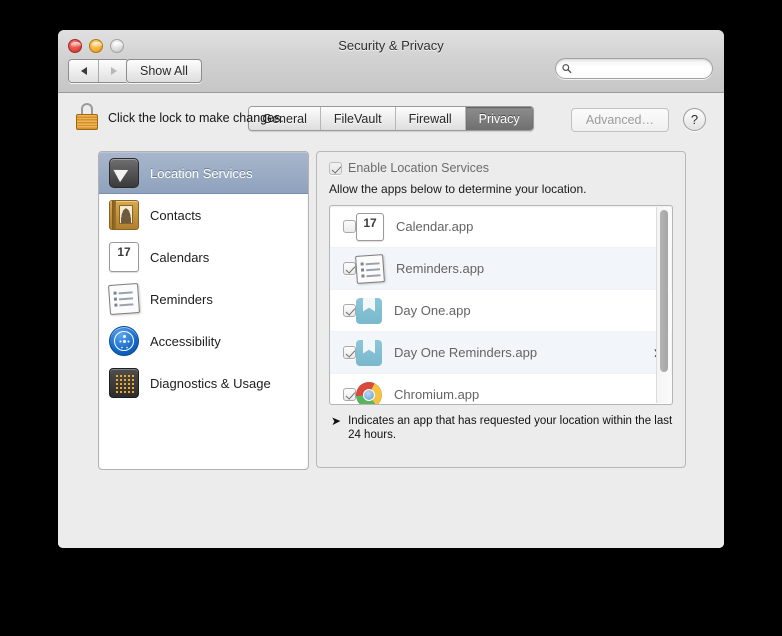  What do you see at coordinates (335, 168) in the screenshot?
I see `enable-location-services-checkbox` at bounding box center [335, 168].